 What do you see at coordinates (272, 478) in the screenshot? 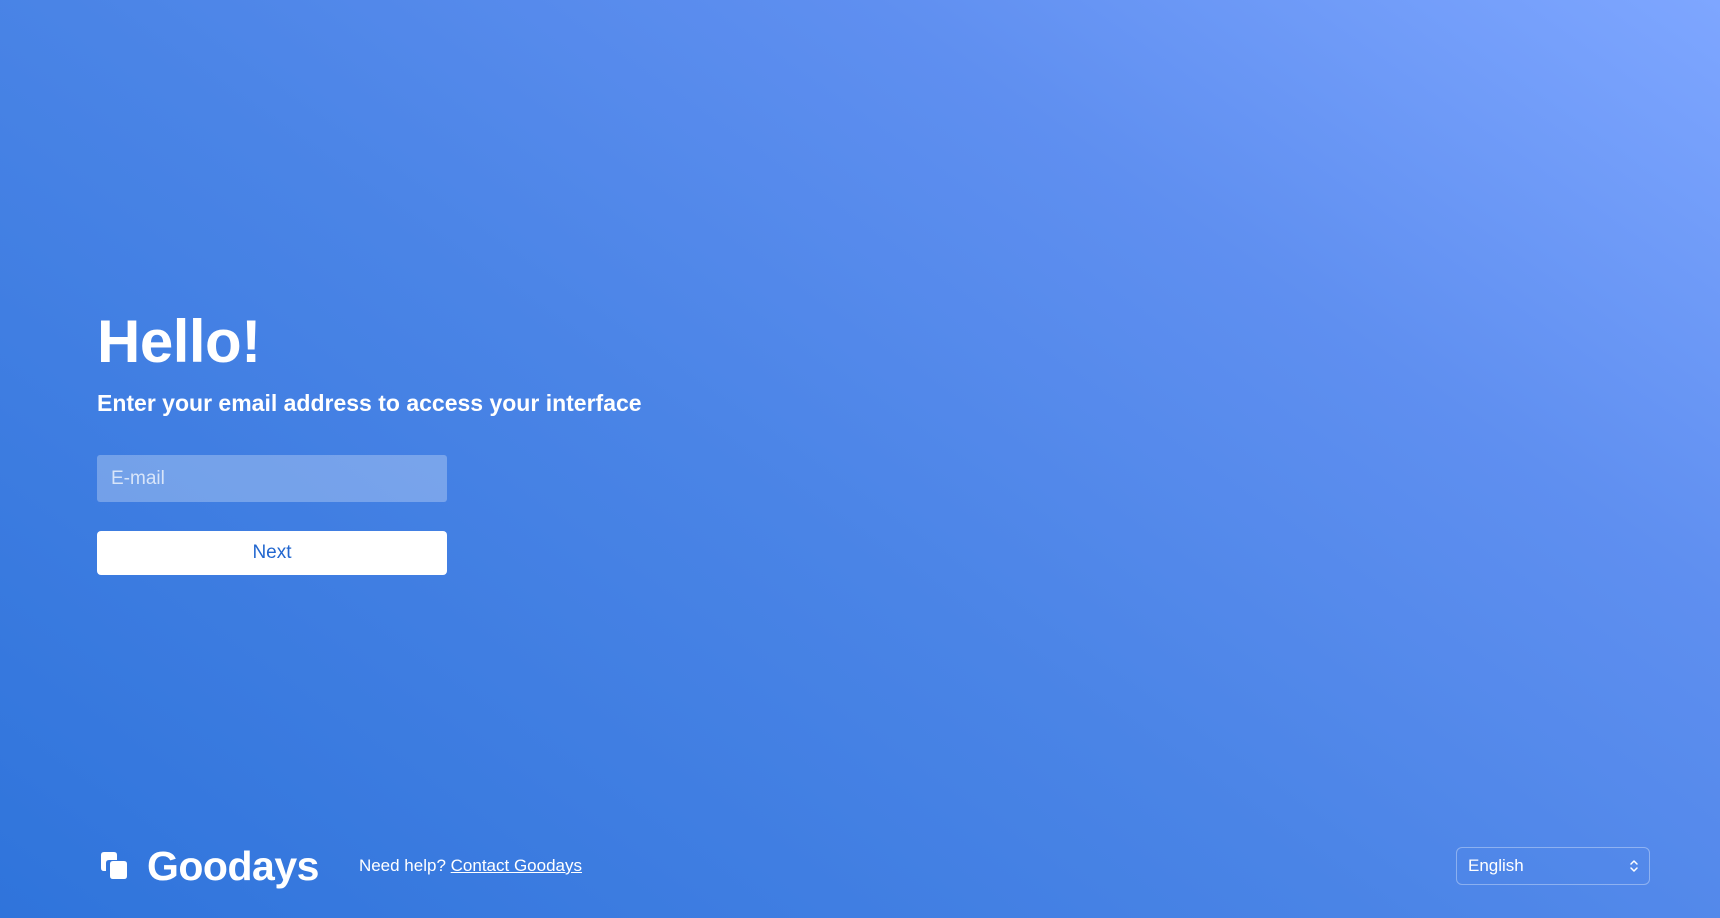
I see `email-input` at bounding box center [272, 478].